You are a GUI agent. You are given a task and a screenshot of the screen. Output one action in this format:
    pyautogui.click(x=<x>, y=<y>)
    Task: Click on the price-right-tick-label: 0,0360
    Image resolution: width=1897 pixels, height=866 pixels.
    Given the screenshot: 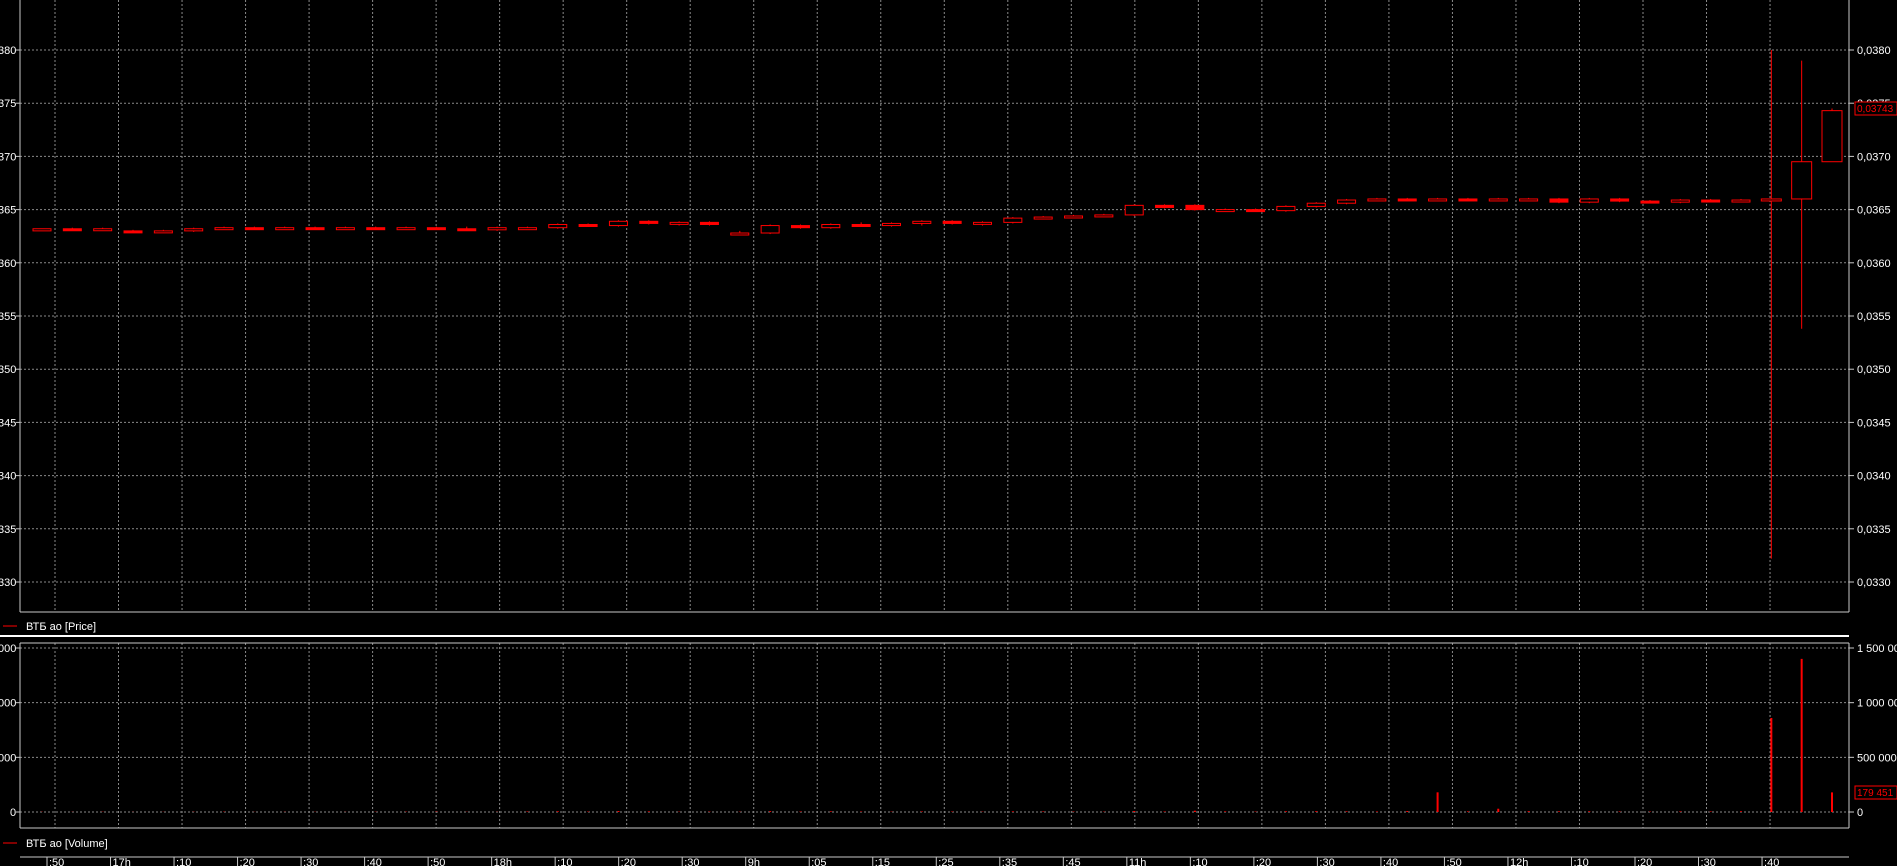 What is the action you would take?
    pyautogui.click(x=1874, y=264)
    